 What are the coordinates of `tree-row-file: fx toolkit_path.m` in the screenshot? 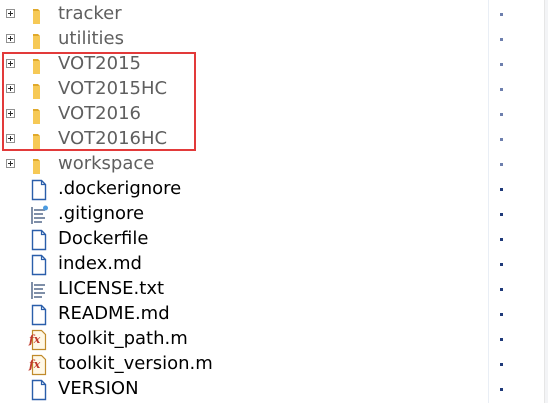 It's located at (244, 339).